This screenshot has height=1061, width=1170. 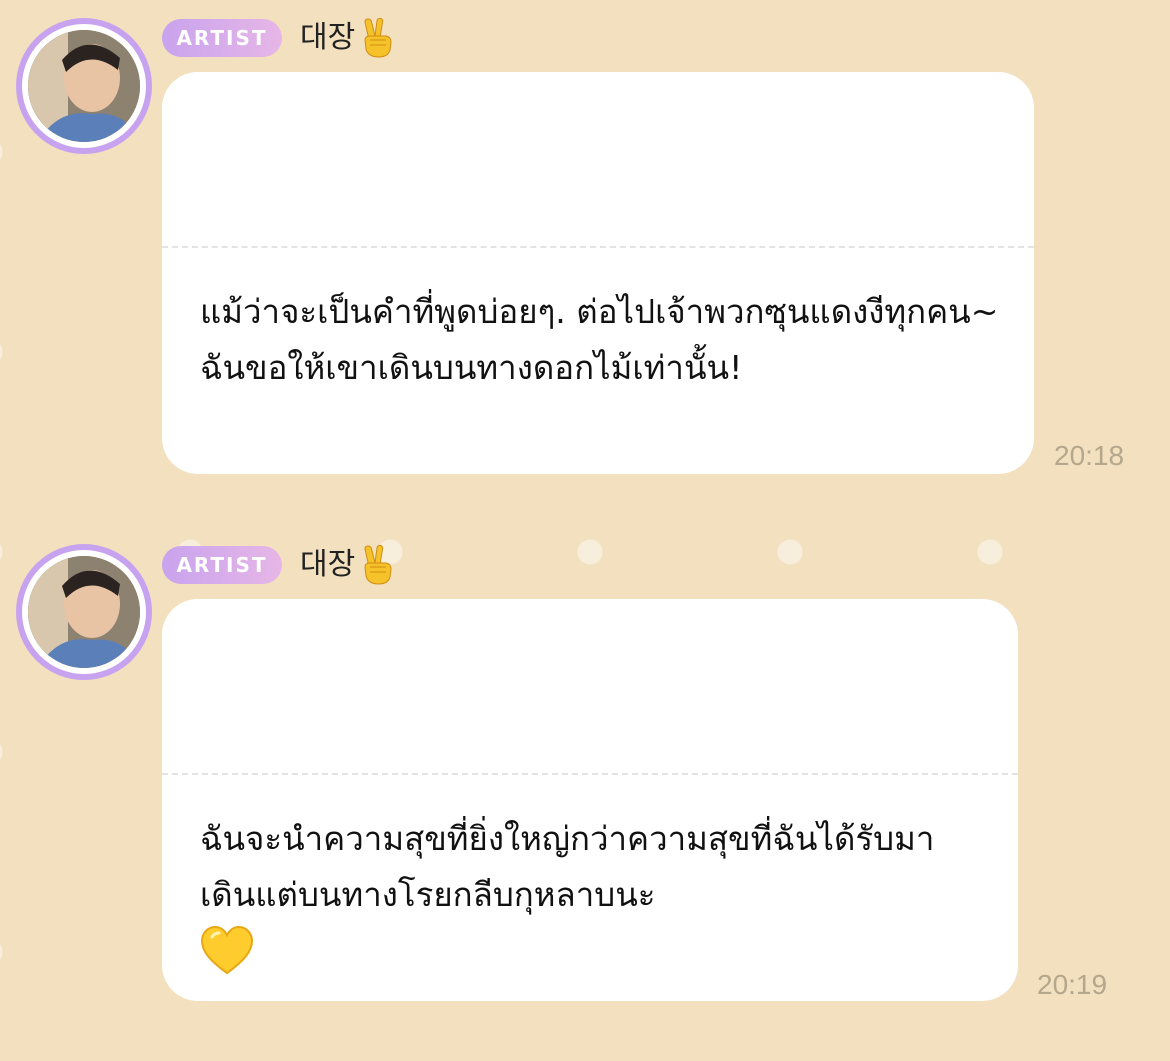 What do you see at coordinates (227, 950) in the screenshot?
I see `yellow-heart-icon` at bounding box center [227, 950].